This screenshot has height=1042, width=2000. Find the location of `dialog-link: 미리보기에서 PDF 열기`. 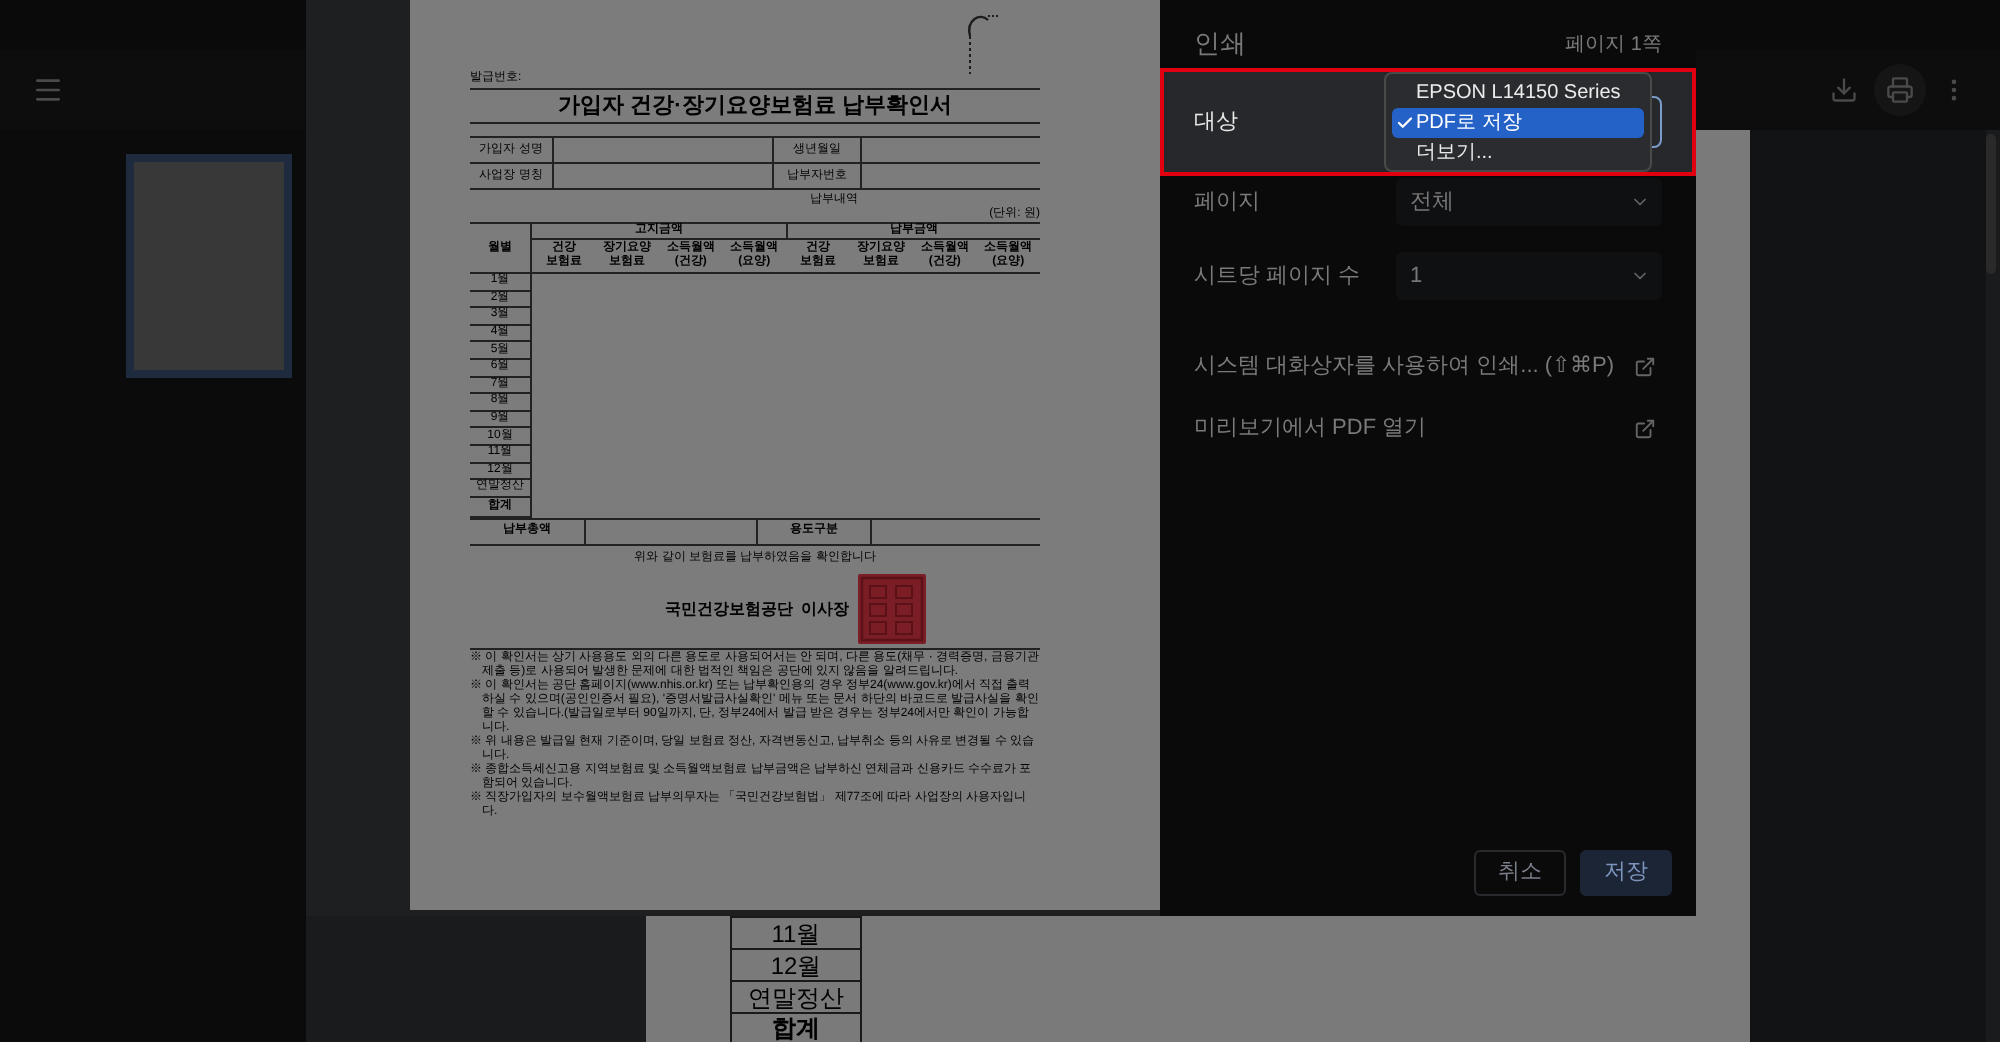

dialog-link: 미리보기에서 PDF 열기 is located at coordinates (1310, 428).